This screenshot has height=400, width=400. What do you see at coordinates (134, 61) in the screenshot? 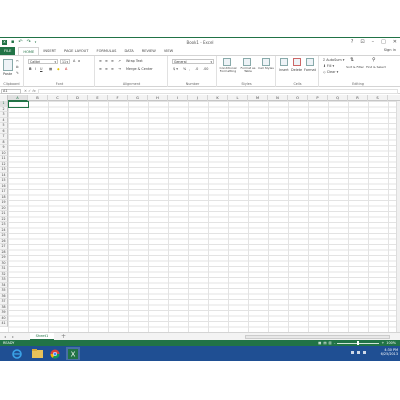
I see `wrap-text-button: Wrap Text` at bounding box center [134, 61].